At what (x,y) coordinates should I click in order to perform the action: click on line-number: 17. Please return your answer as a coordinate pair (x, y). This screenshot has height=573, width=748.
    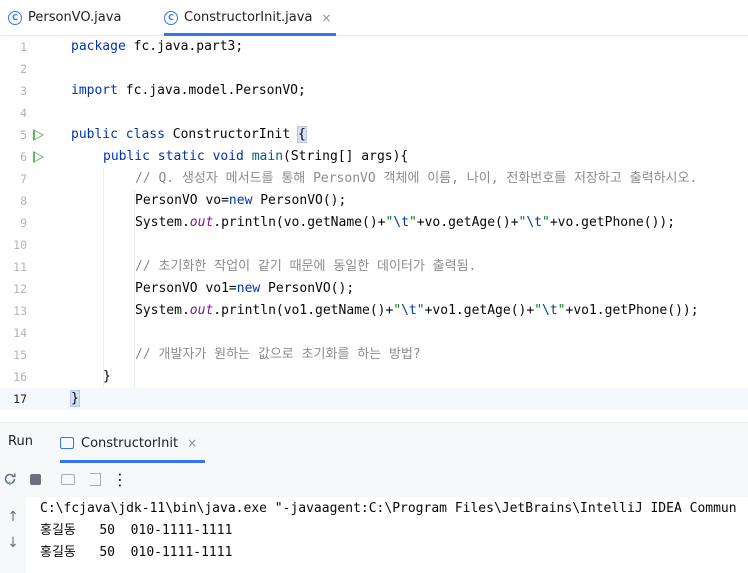
    Looking at the image, I should click on (20, 399).